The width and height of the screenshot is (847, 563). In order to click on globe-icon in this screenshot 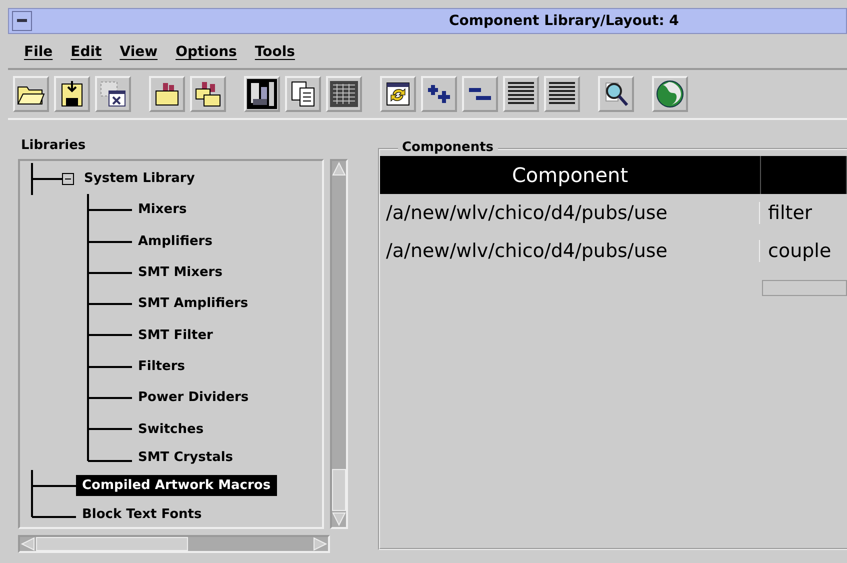, I will do `click(670, 94)`.